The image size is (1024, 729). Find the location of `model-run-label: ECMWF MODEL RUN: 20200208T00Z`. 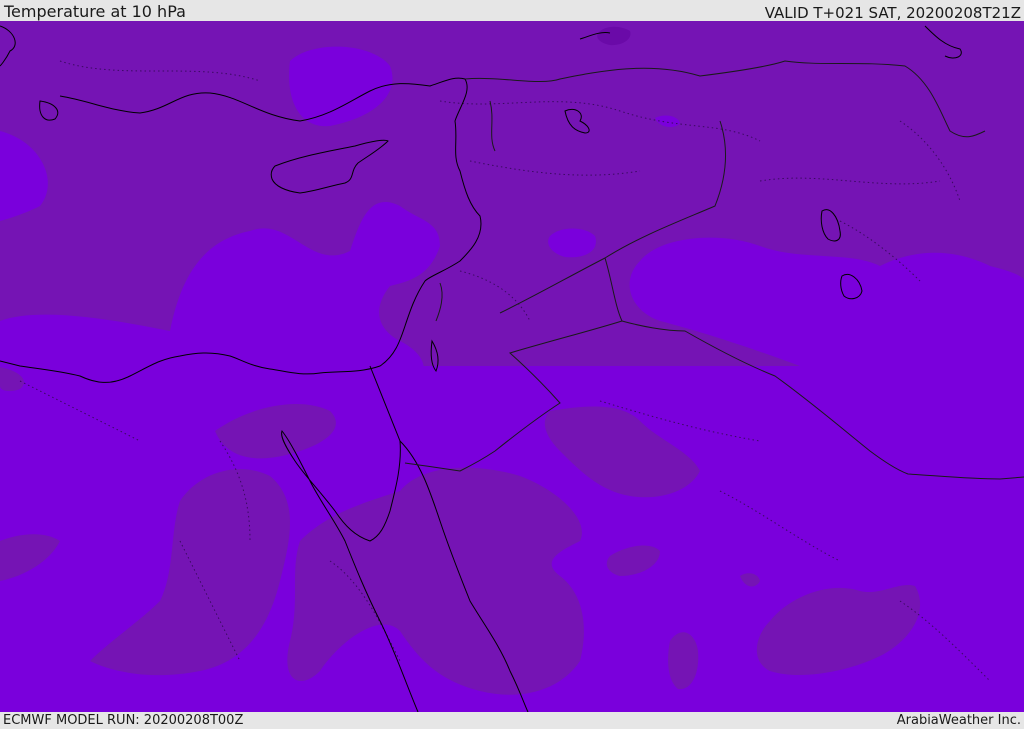

model-run-label: ECMWF MODEL RUN: 20200208T00Z is located at coordinates (123, 720).